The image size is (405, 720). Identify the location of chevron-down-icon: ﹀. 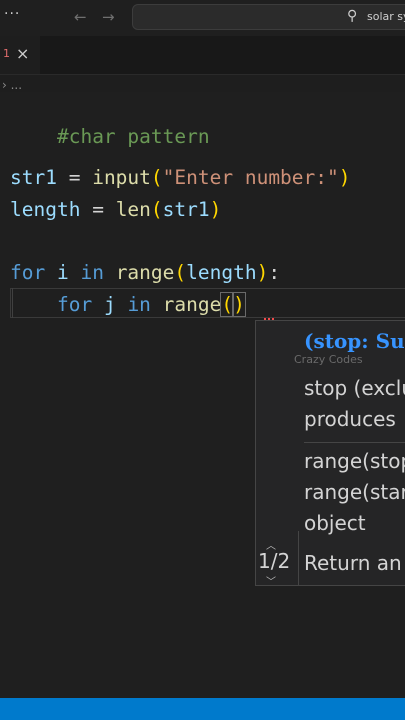
(271, 579).